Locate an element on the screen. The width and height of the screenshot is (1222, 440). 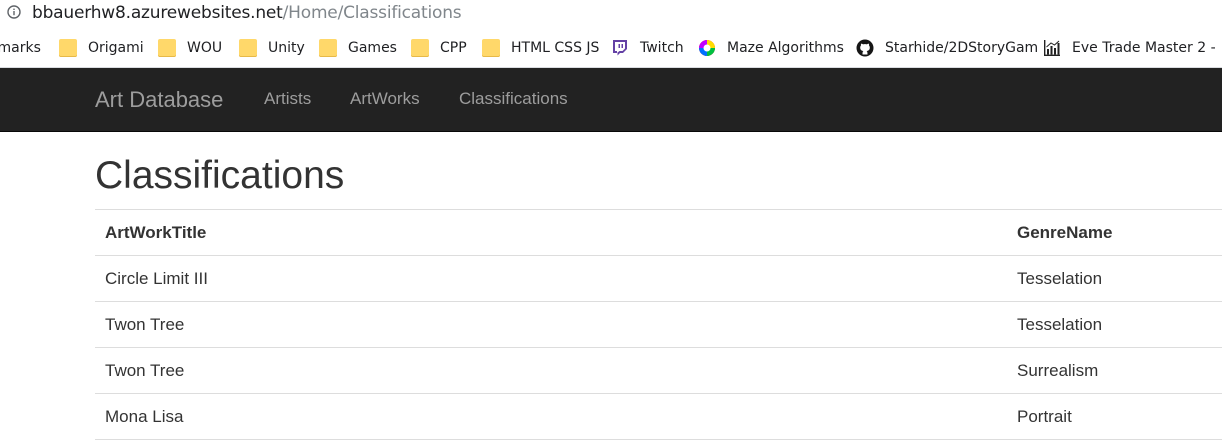
bookmark-twitch: Twitch is located at coordinates (647, 48).